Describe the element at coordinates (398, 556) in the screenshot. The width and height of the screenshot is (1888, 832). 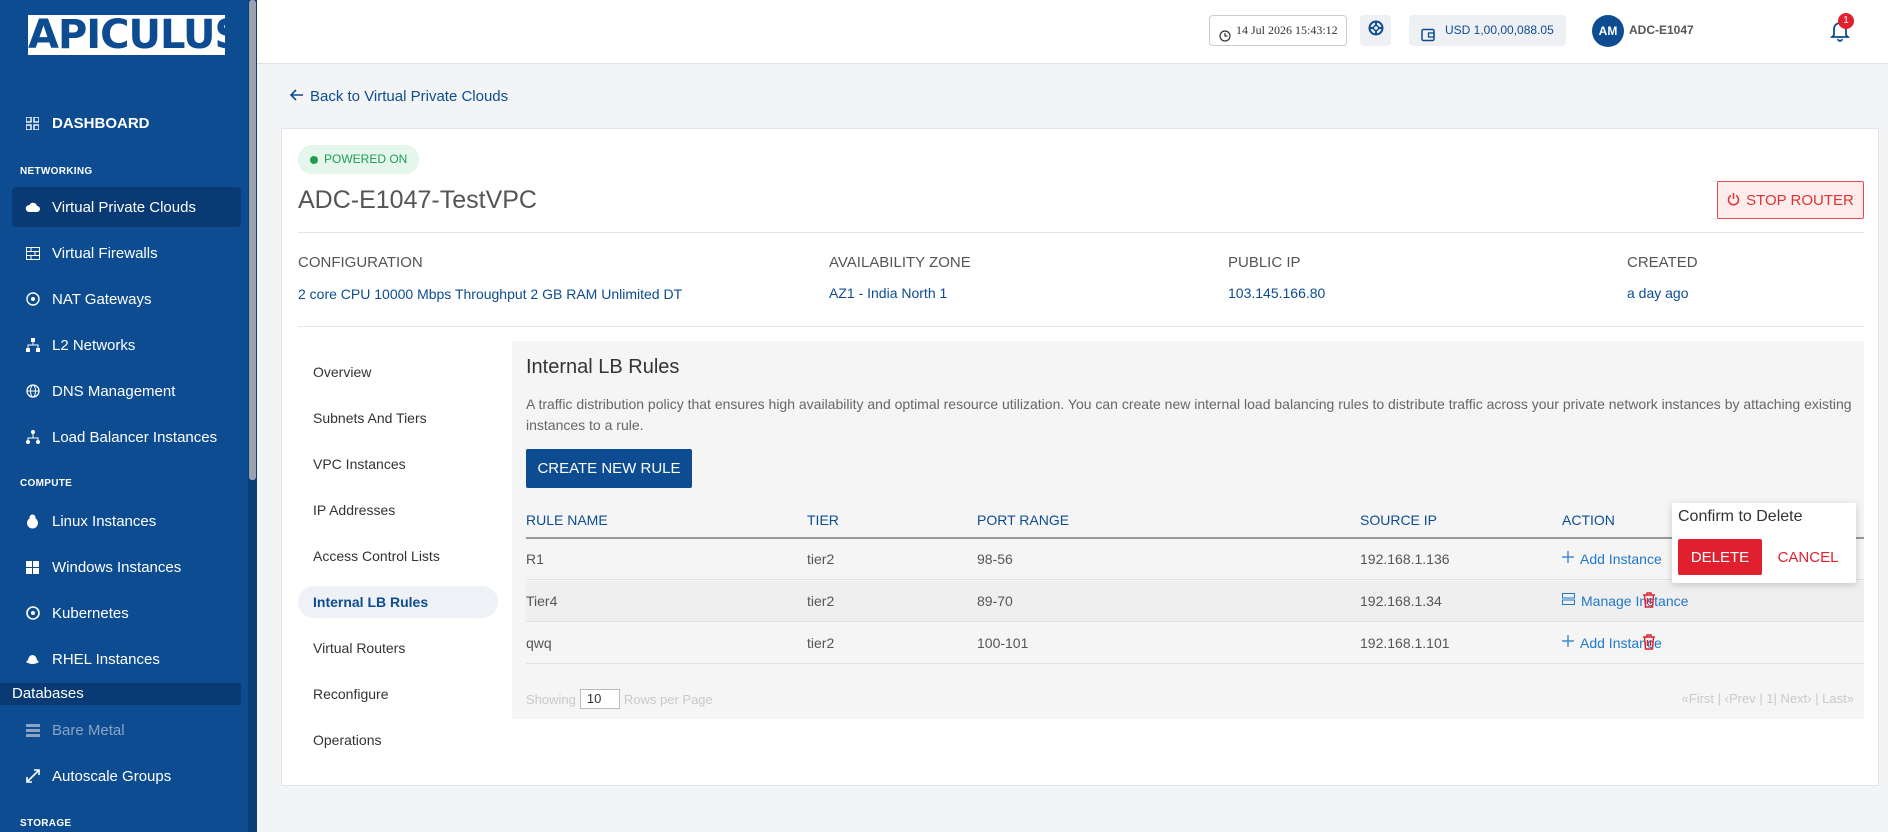
I see `subnav-access-control-lists: Access Control Lists` at that location.